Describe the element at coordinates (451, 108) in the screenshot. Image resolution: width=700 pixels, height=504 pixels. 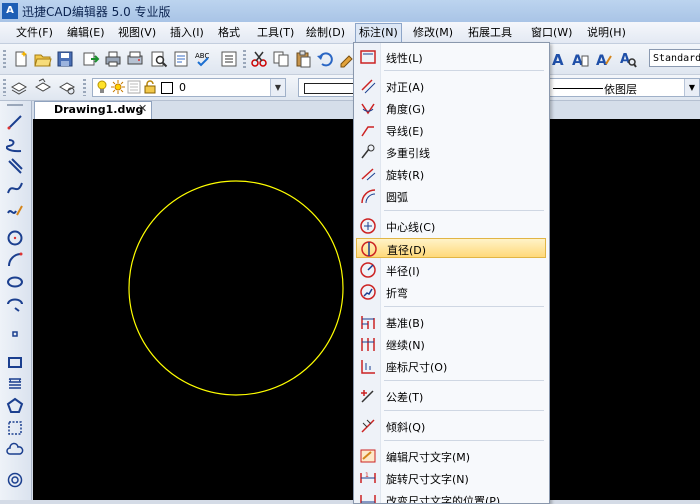
I see `menu-item-angular: 角度(G)` at that location.